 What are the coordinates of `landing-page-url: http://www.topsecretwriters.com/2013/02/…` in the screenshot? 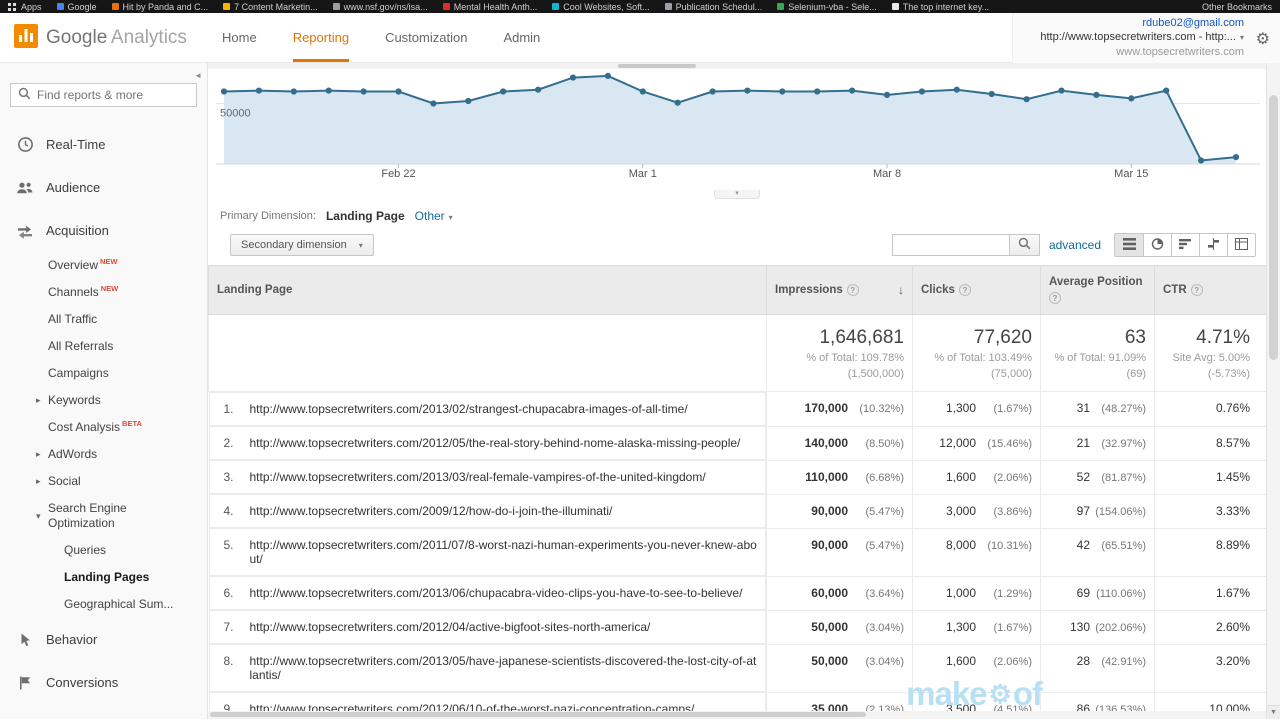 It's located at (469, 409).